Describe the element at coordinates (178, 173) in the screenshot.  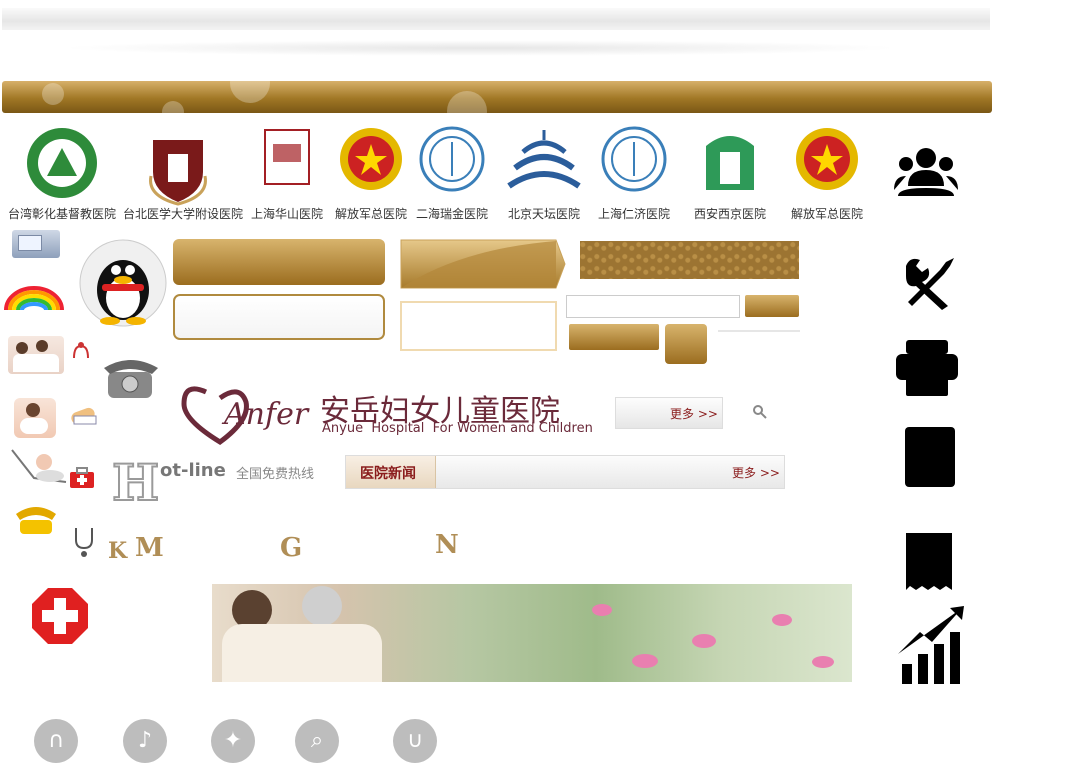
I see `university-crest-icon` at that location.